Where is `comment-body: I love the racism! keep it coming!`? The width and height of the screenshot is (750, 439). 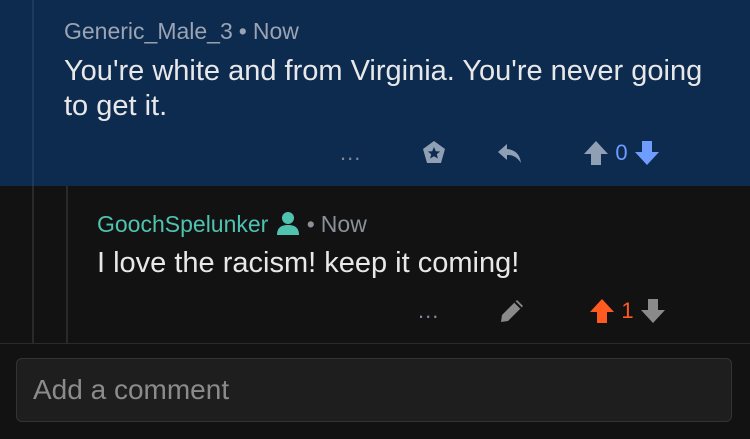 comment-body: I love the racism! keep it coming! is located at coordinates (308, 263).